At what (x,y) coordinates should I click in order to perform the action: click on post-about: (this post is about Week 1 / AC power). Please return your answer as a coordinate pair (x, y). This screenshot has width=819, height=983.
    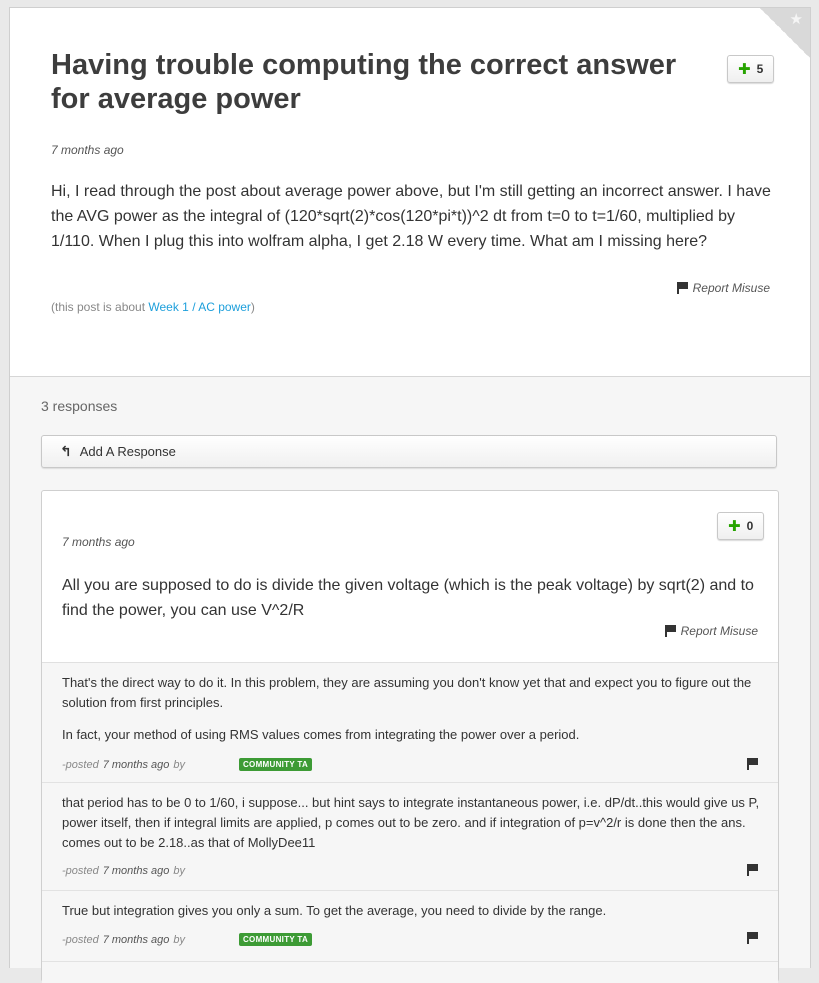
    Looking at the image, I should click on (153, 307).